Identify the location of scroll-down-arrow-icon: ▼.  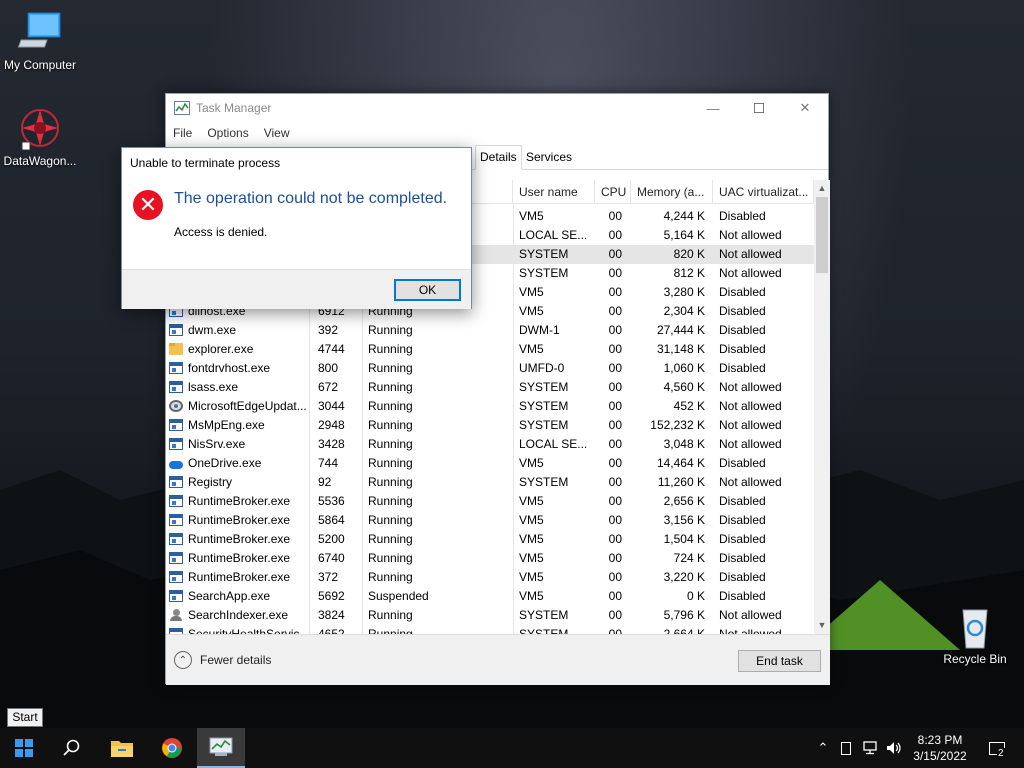
(822, 625).